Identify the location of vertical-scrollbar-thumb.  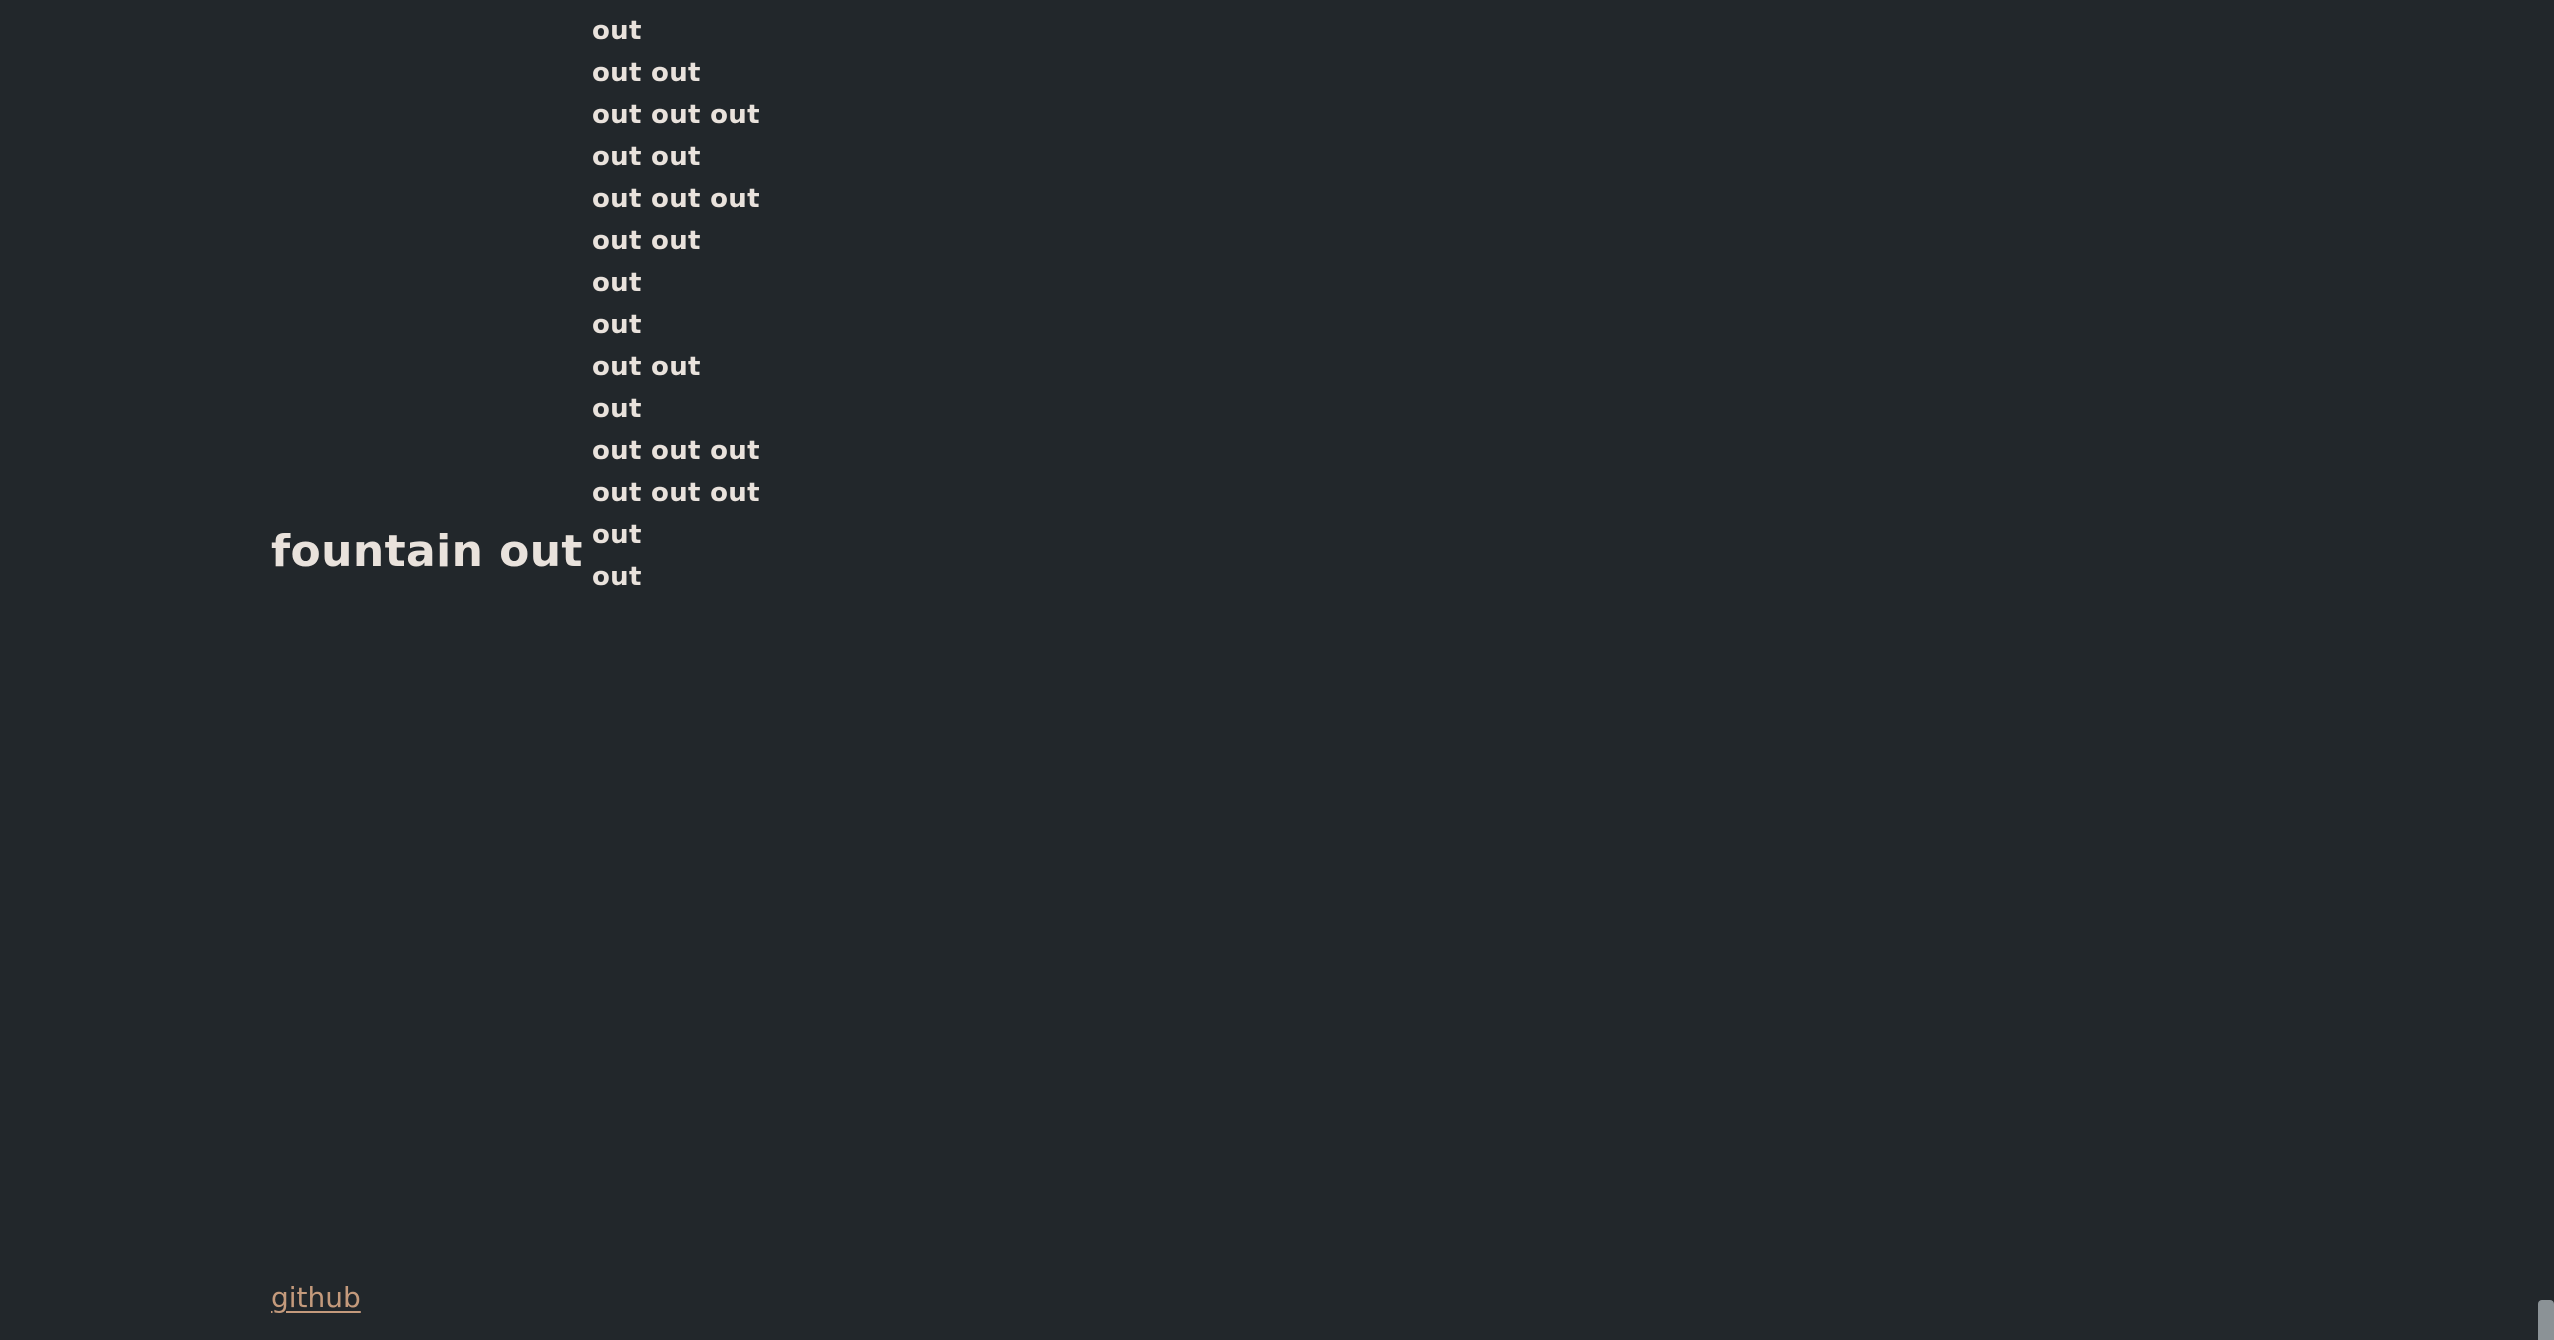
(2546, 1320).